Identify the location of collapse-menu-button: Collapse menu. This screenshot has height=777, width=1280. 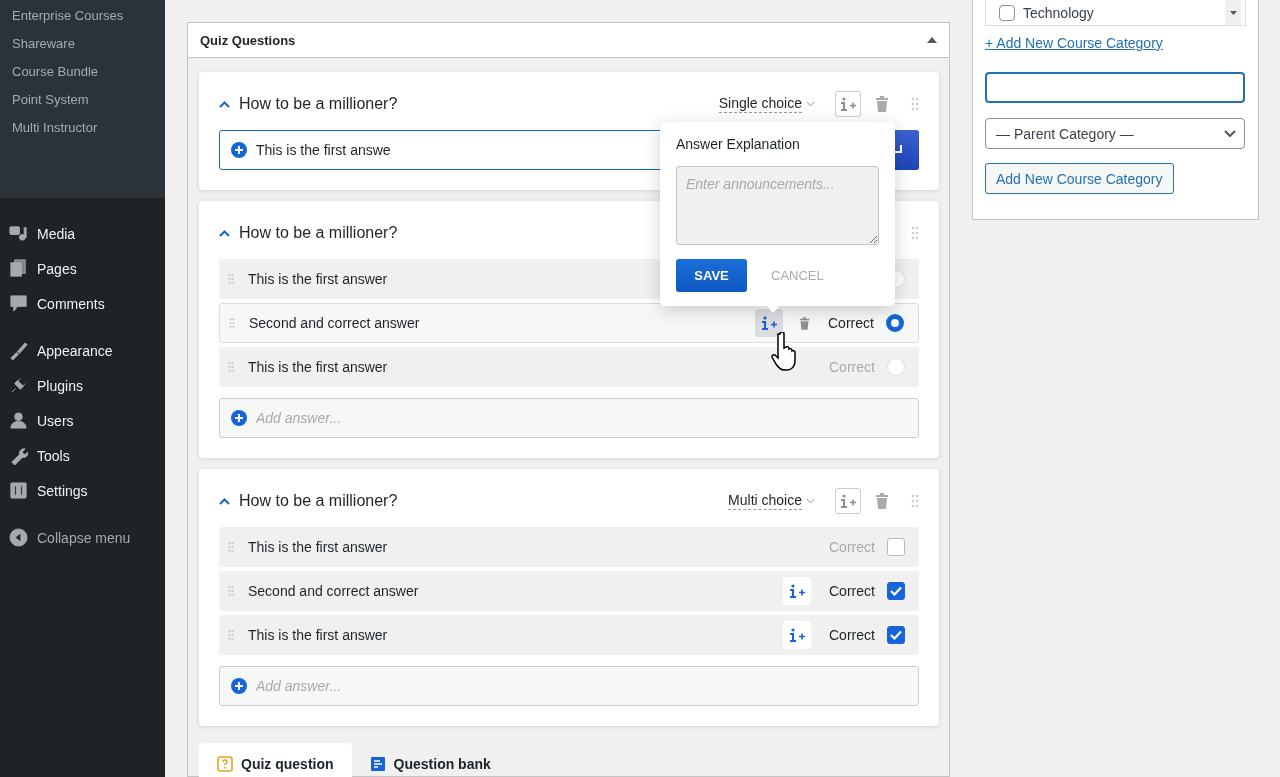
(82, 537).